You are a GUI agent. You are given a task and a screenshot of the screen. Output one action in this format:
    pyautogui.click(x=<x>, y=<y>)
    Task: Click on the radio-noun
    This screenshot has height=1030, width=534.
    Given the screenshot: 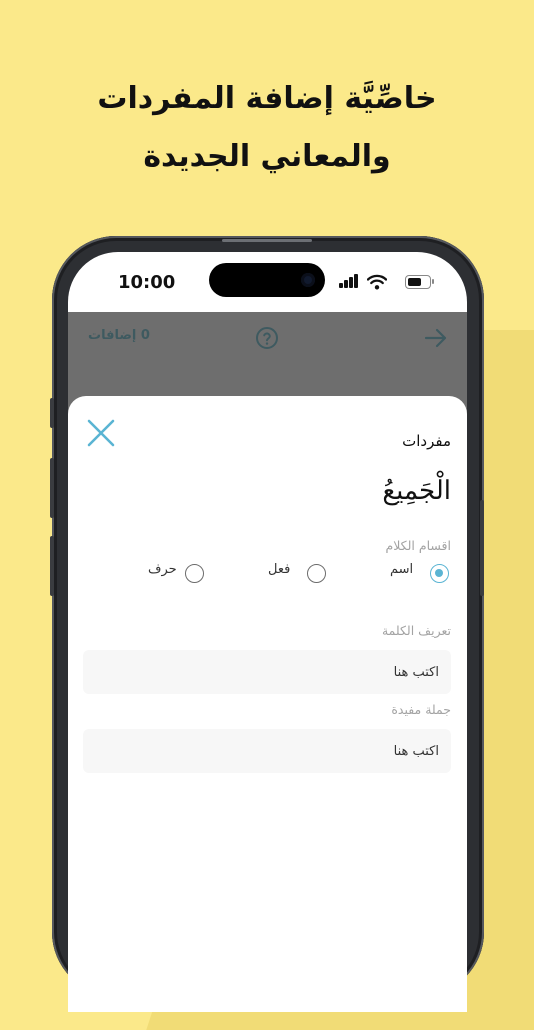 What is the action you would take?
    pyautogui.click(x=439, y=573)
    